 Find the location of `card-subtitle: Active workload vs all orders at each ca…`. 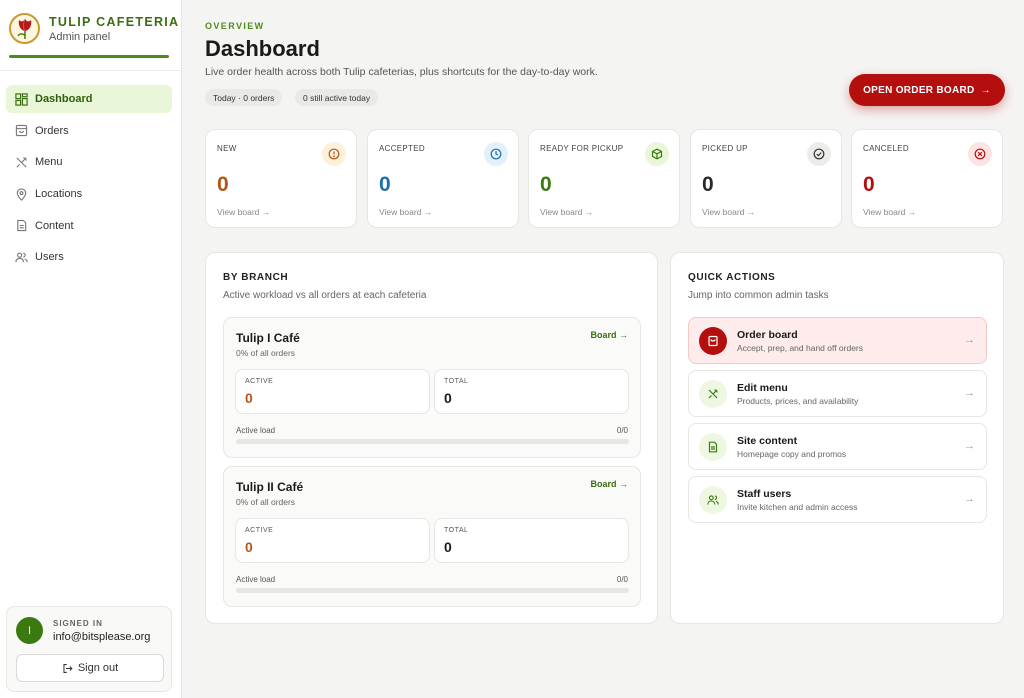

card-subtitle: Active workload vs all orders at each ca… is located at coordinates (325, 295).